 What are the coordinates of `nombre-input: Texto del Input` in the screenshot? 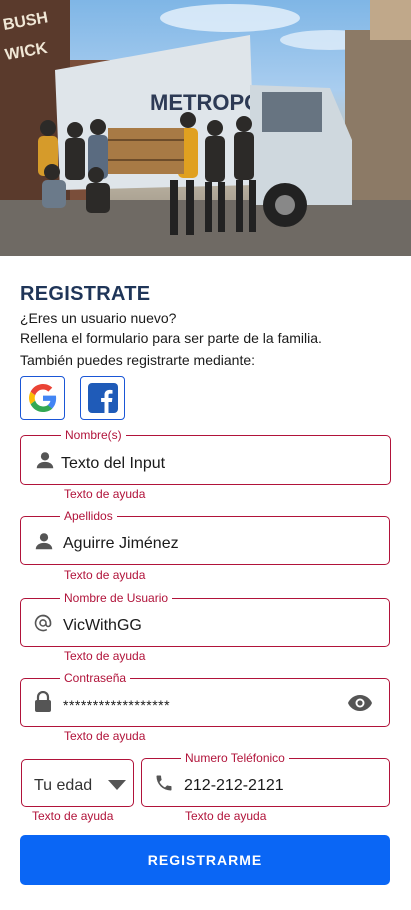 It's located at (113, 464).